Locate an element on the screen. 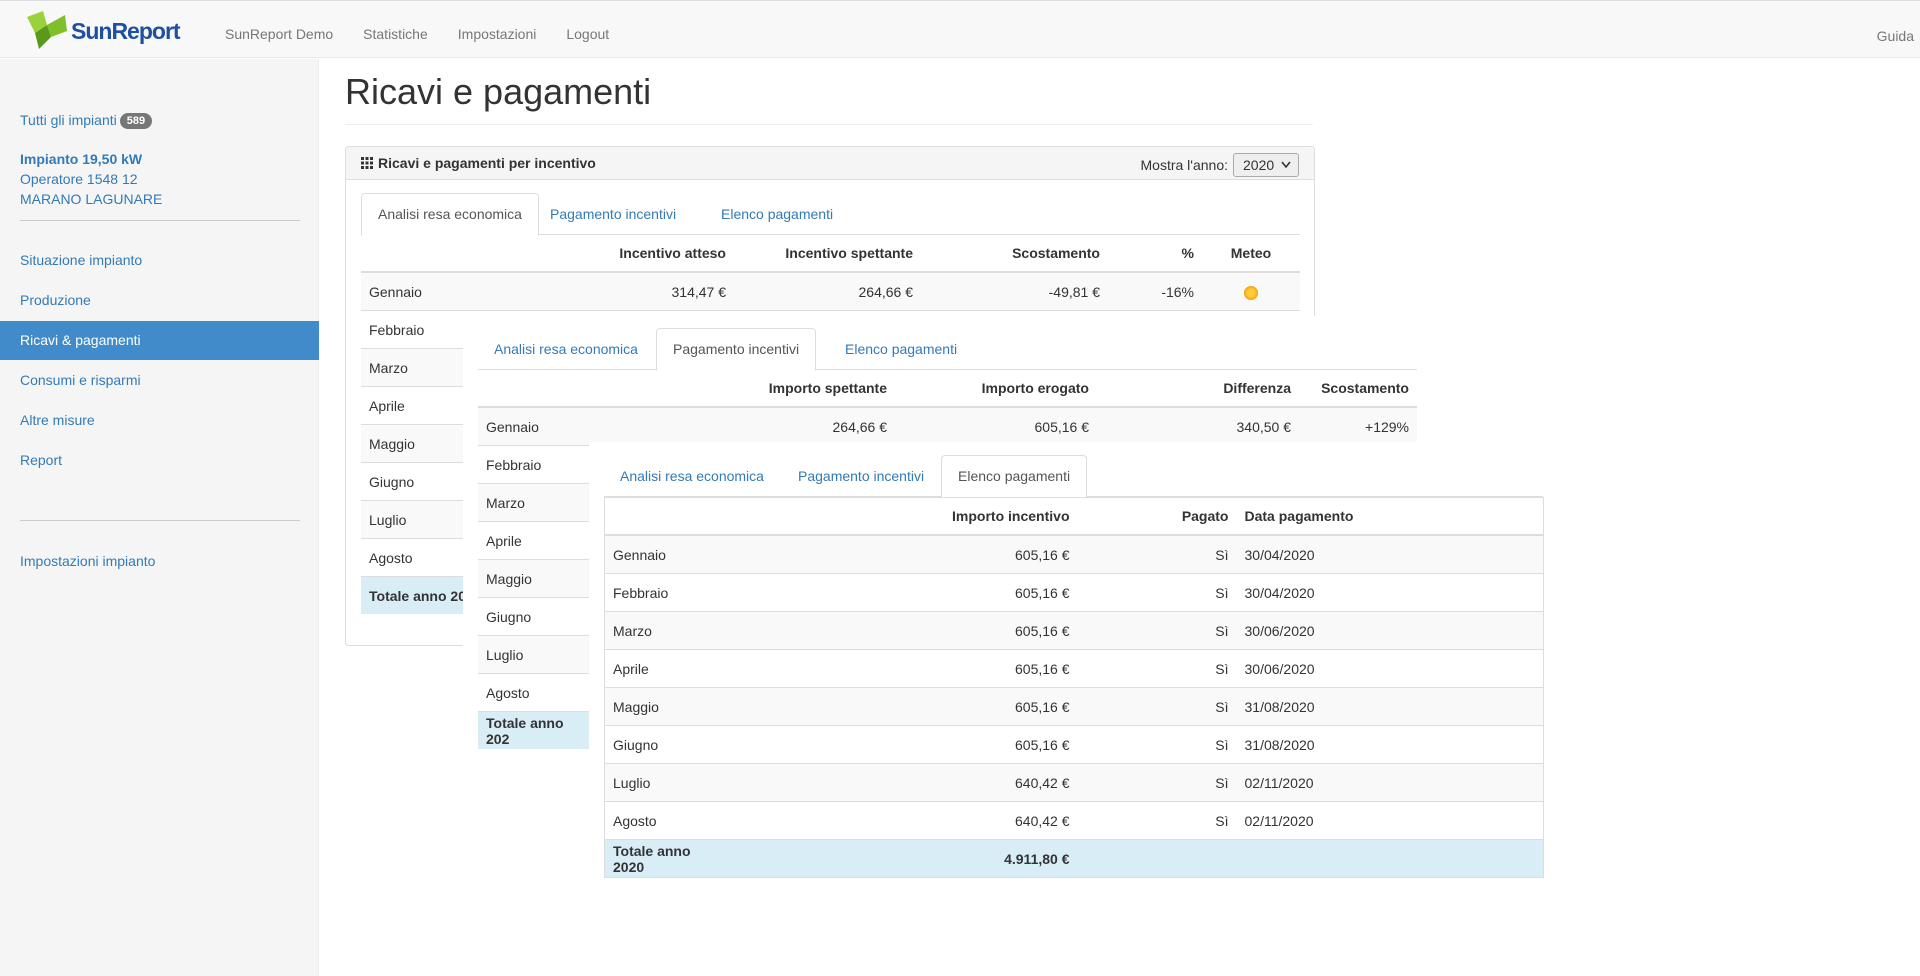 The width and height of the screenshot is (1920, 976). nav-sunreport-demo: SunReport Demo is located at coordinates (279, 30).